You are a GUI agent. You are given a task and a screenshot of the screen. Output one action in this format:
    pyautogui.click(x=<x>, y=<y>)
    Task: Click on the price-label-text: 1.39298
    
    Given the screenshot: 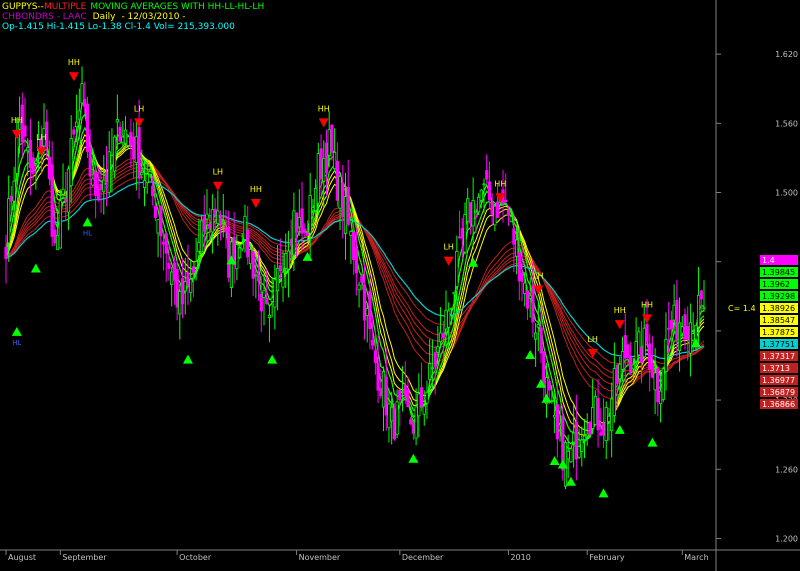 What is the action you would take?
    pyautogui.click(x=778, y=296)
    